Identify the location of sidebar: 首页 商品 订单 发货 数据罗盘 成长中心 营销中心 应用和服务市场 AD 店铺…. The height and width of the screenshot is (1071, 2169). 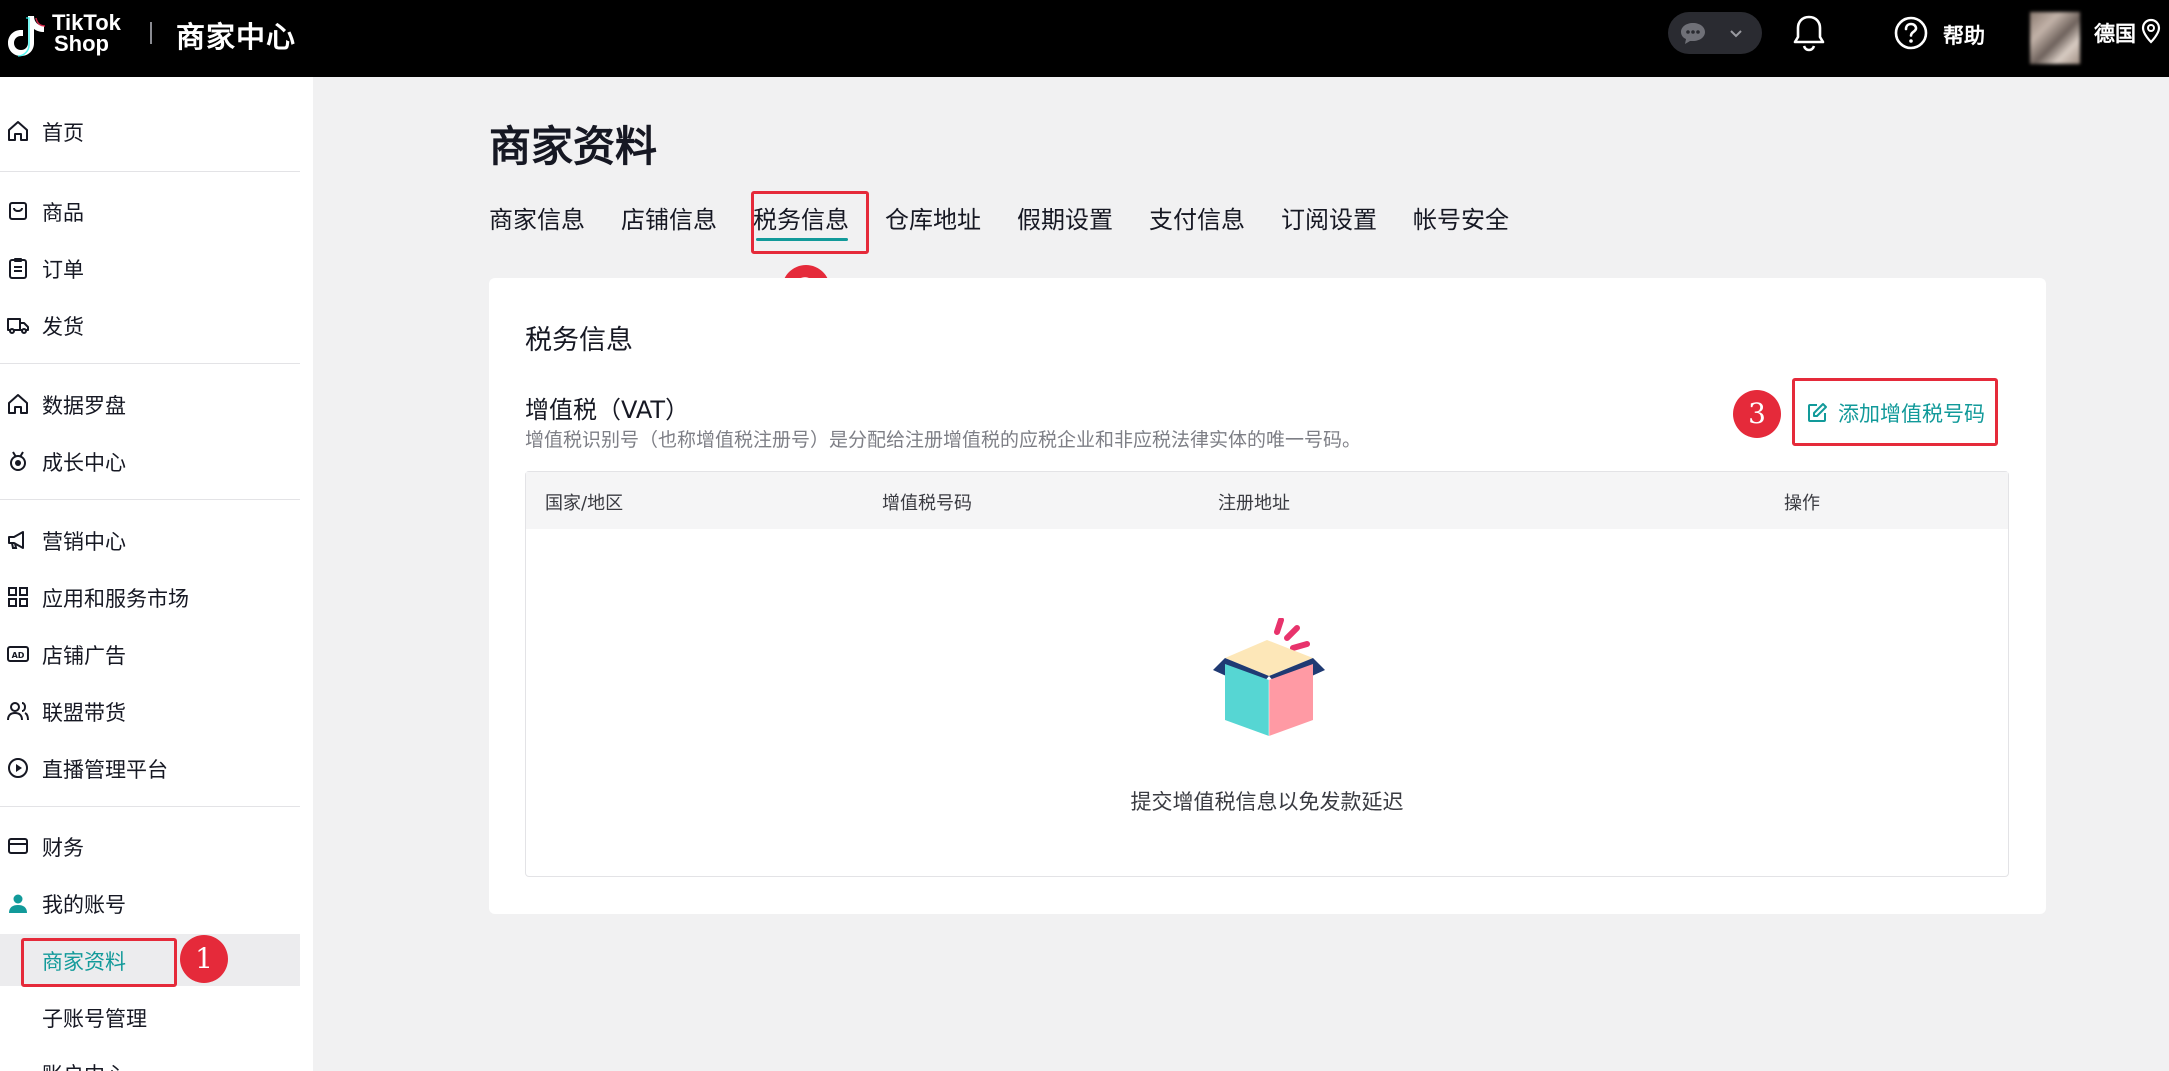
(156, 574).